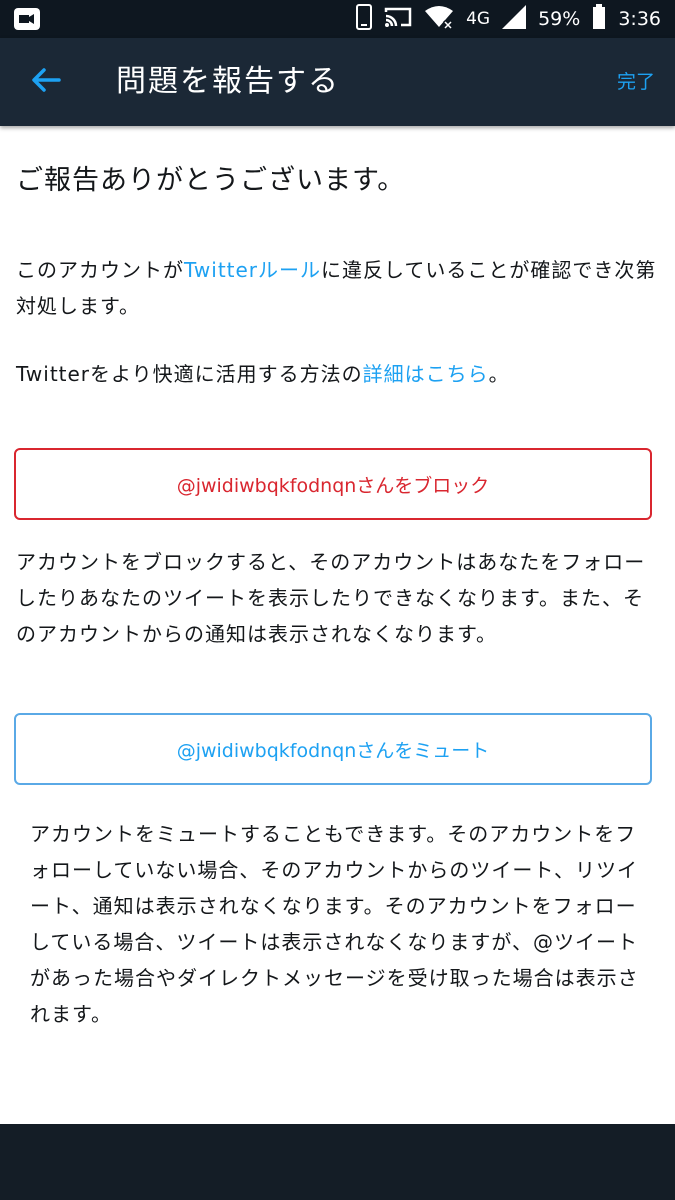  I want to click on cast-icon, so click(398, 19).